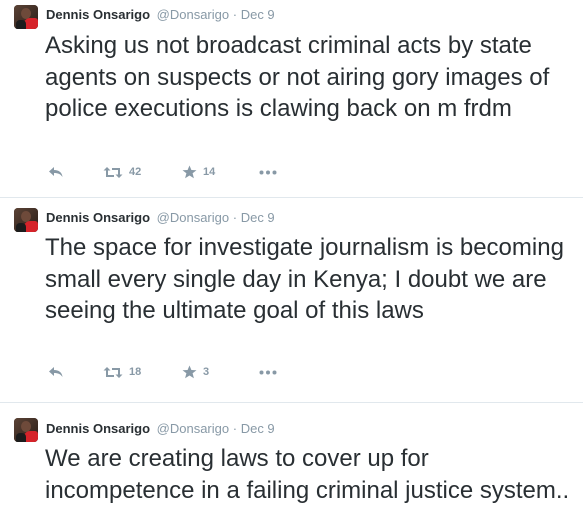  I want to click on favorite-button: 3, so click(195, 372).